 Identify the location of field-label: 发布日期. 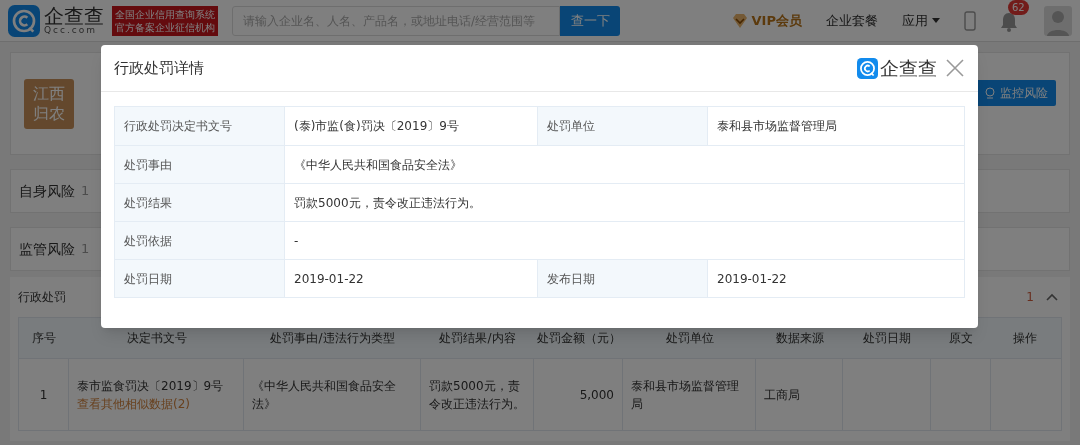
(571, 279).